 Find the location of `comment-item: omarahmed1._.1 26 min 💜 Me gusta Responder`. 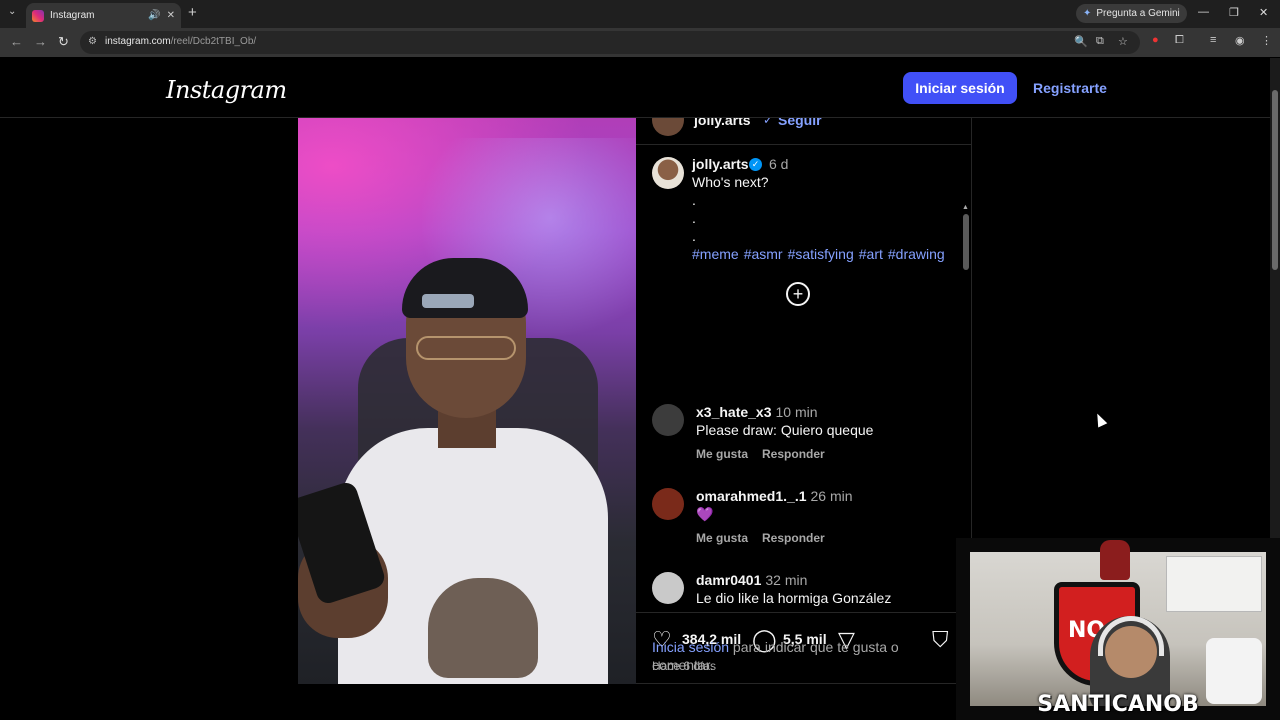

comment-item: omarahmed1._.1 26 min 💜 Me gusta Responder is located at coordinates (800, 528).